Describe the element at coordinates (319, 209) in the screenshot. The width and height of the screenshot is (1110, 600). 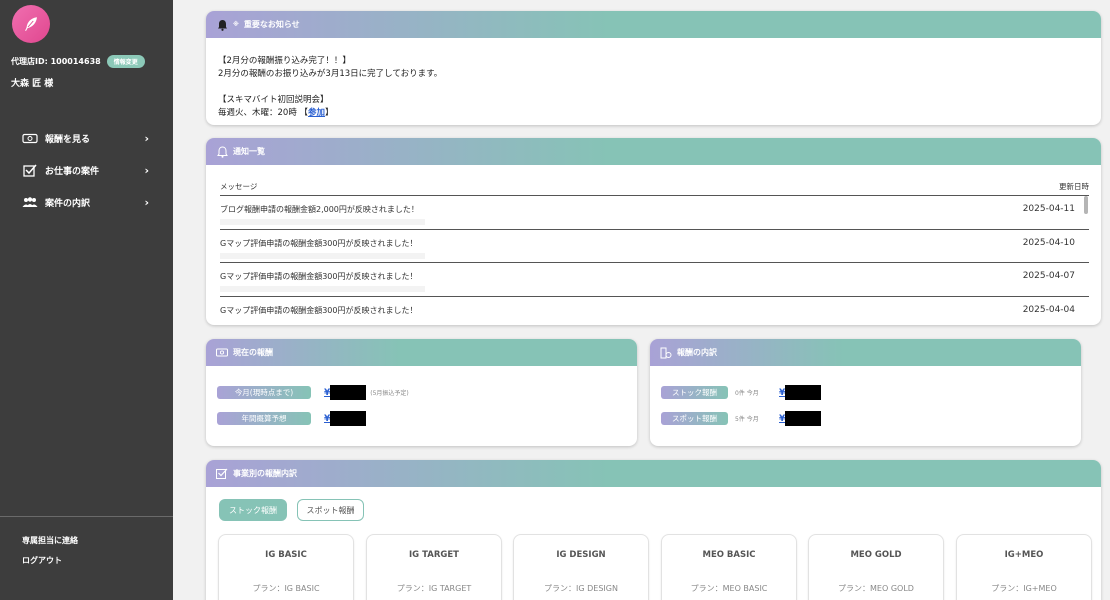
I see `row-message: ブログ報酬申請の報酬金額2,000円が反映されました！` at that location.